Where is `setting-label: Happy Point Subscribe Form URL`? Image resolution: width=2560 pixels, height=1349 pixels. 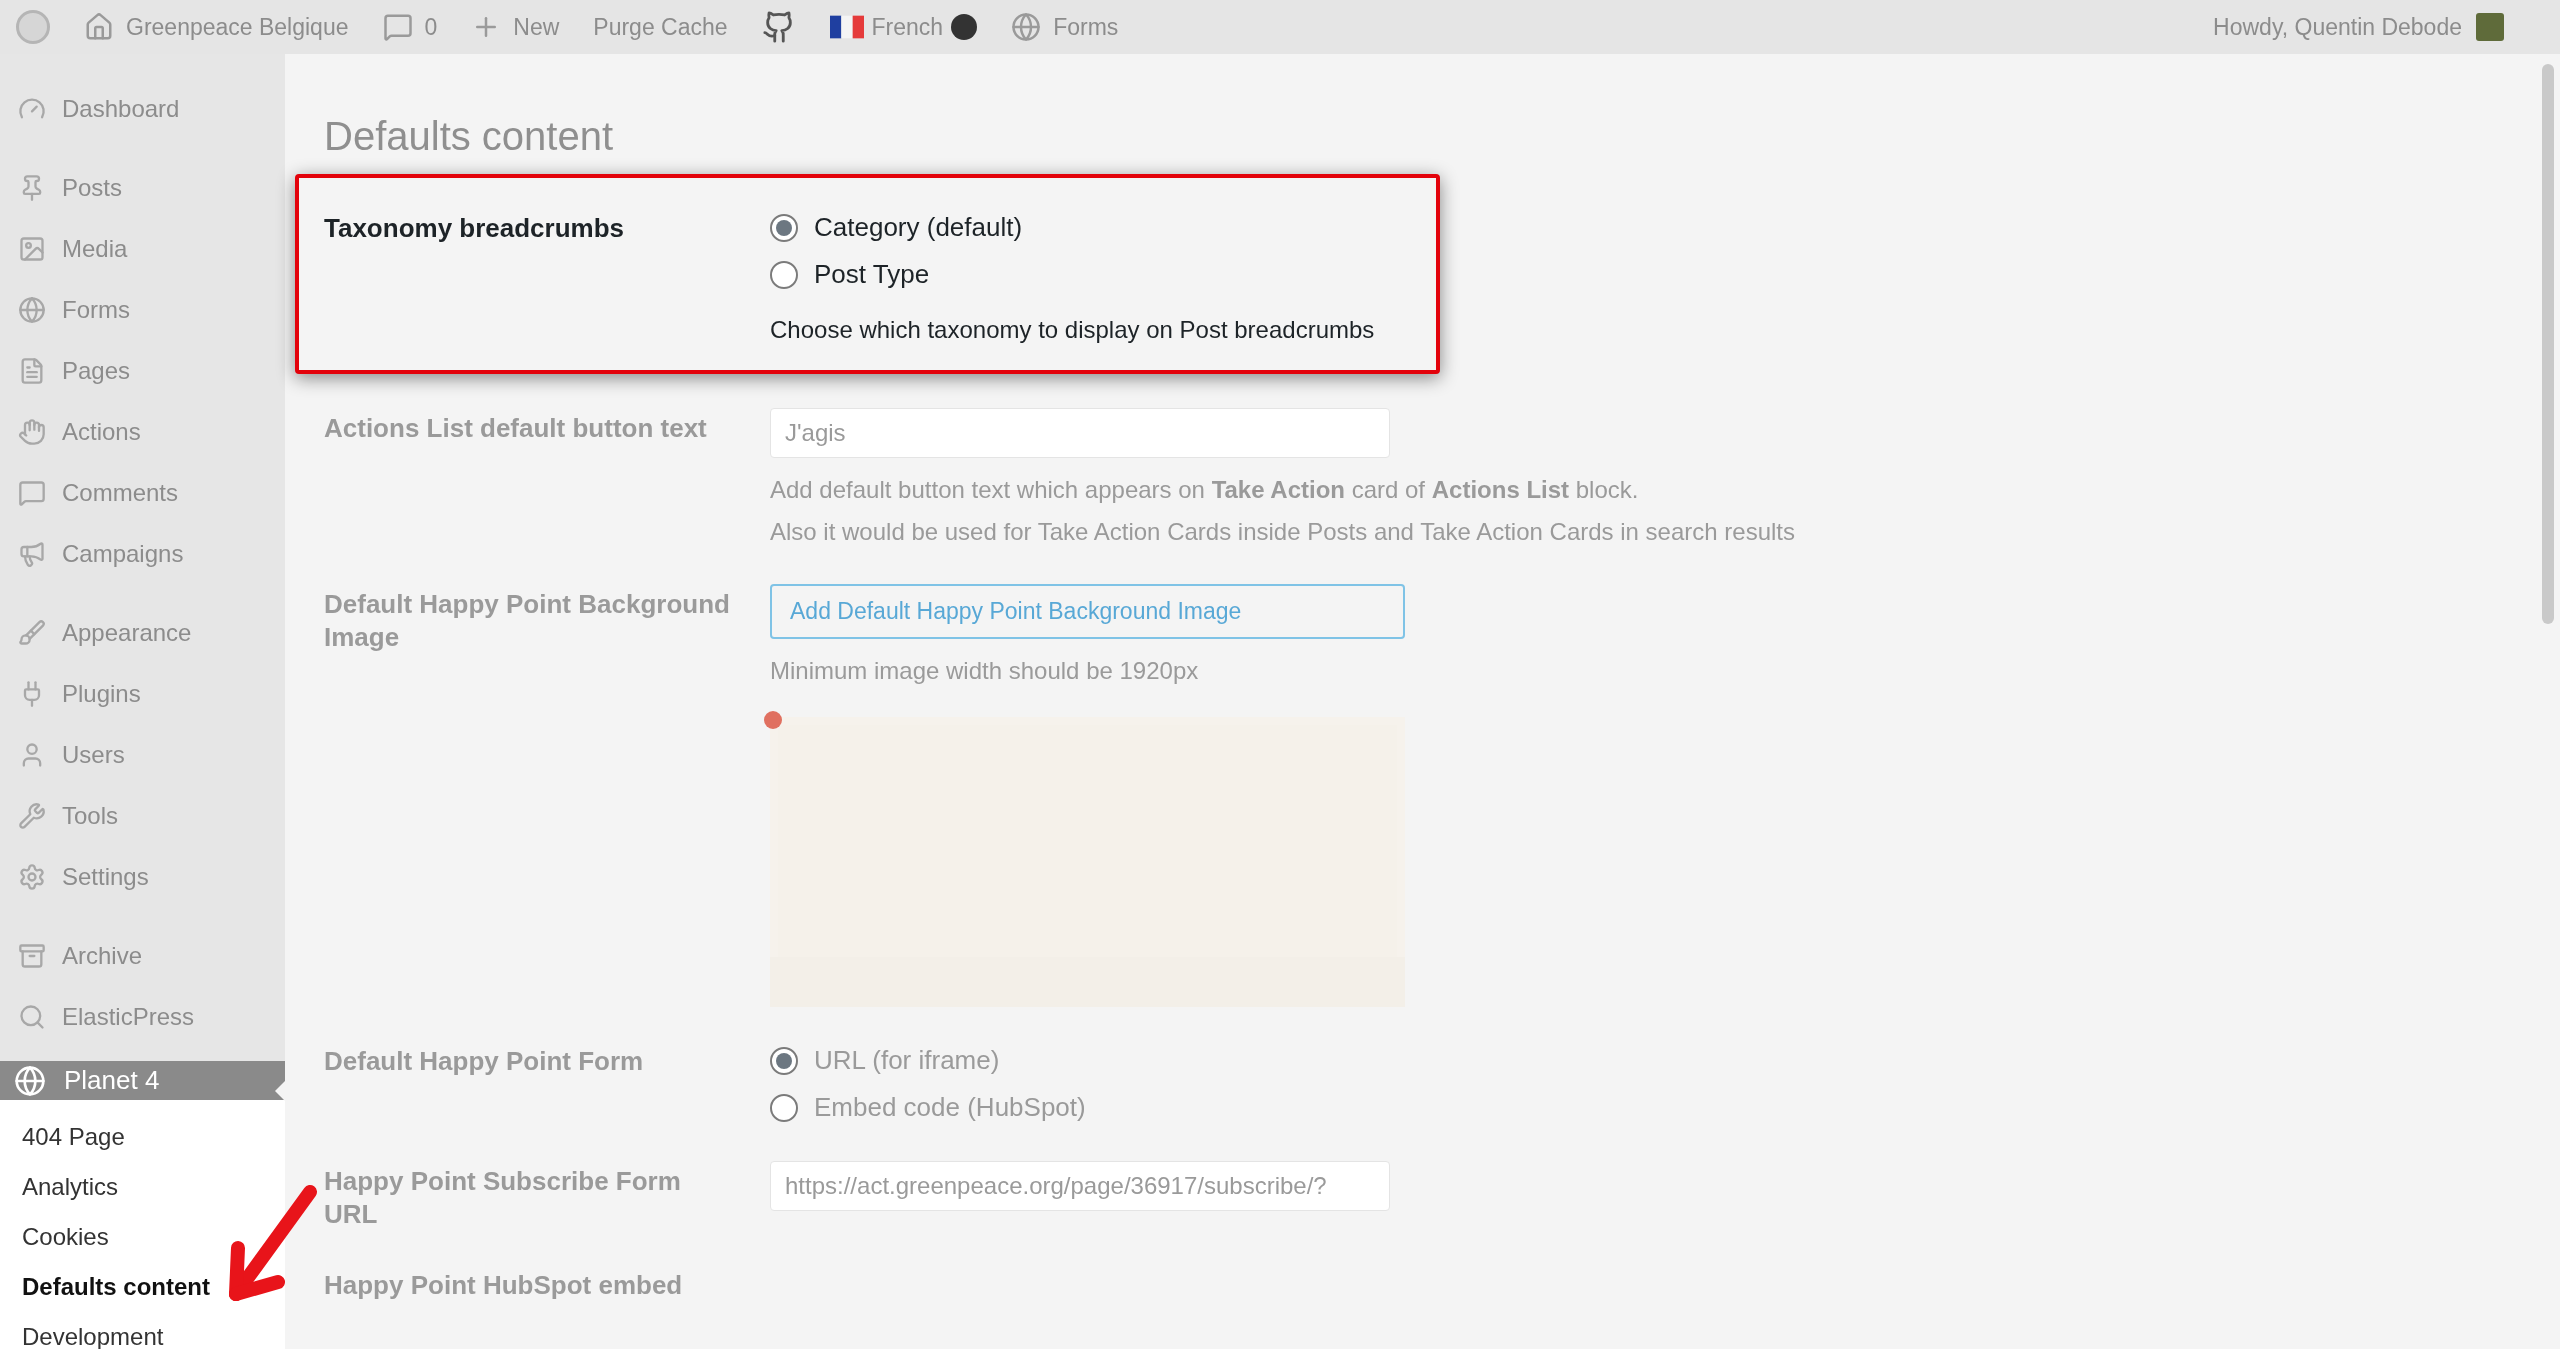
setting-label: Happy Point Subscribe Form URL is located at coordinates (503, 1198).